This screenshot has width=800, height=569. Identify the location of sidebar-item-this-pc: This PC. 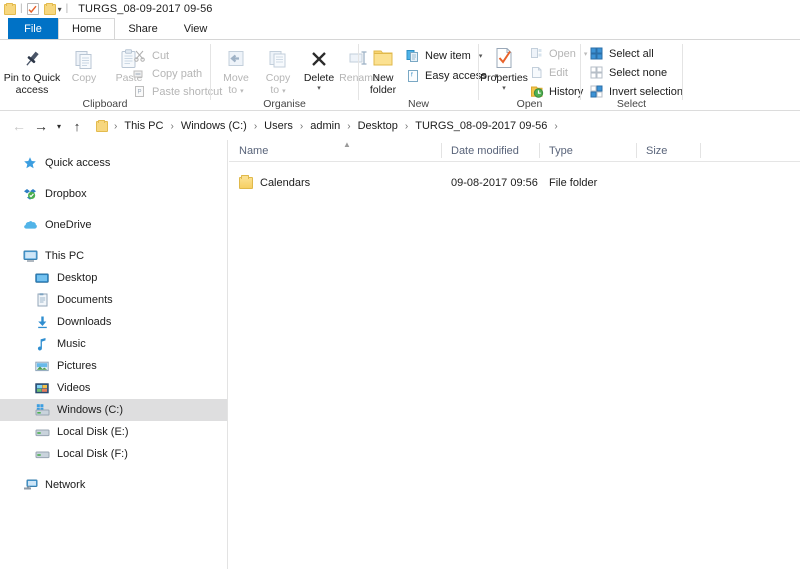
(113, 256).